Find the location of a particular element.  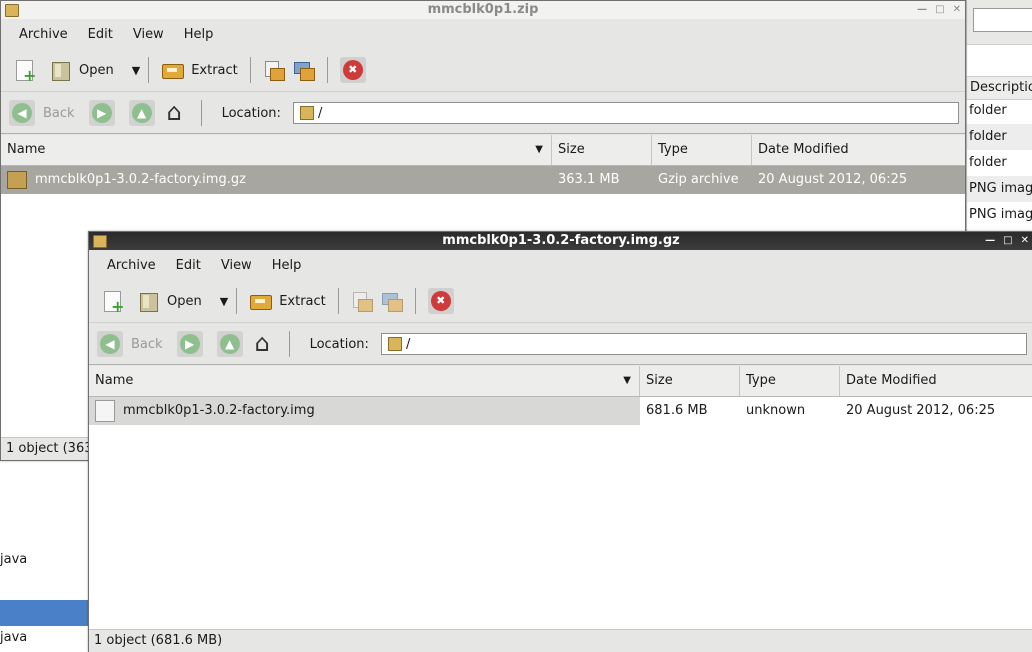

row-type: Gzip archive is located at coordinates (702, 180).